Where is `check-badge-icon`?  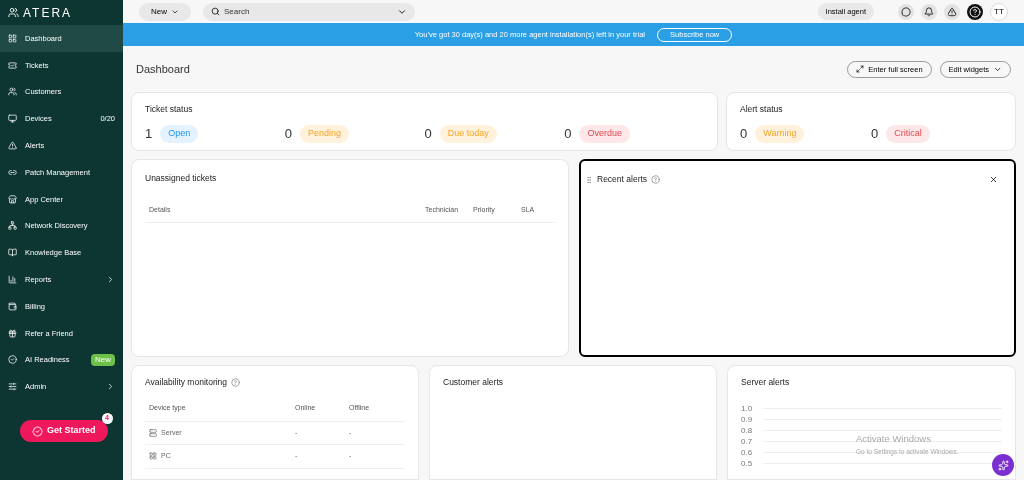
check-badge-icon is located at coordinates (37, 431).